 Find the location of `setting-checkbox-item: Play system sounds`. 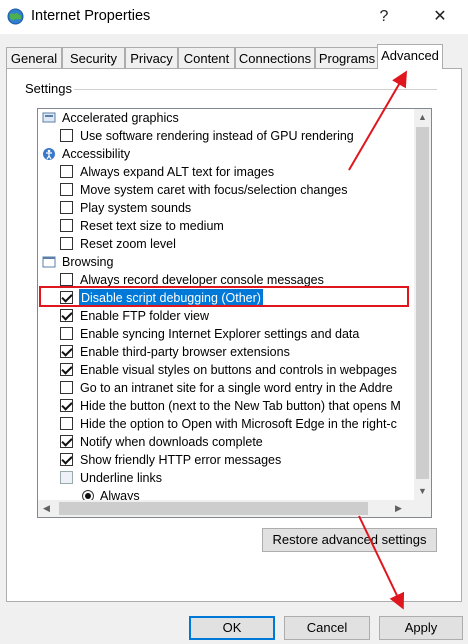

setting-checkbox-item: Play system sounds is located at coordinates (226, 208).